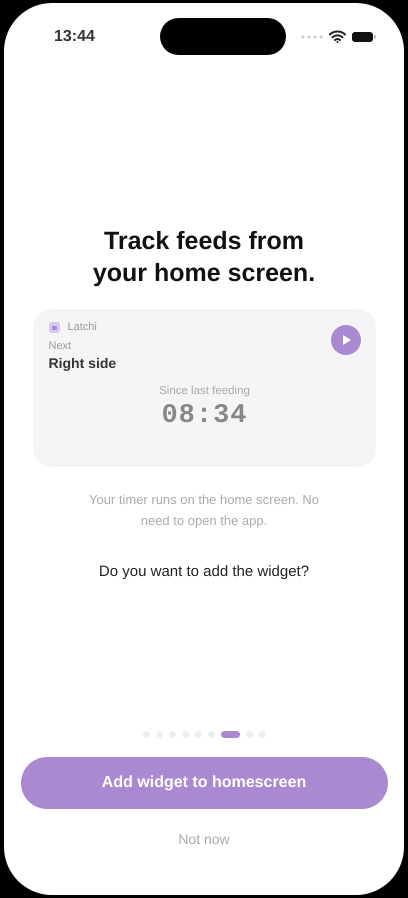 This screenshot has height=898, width=408. What do you see at coordinates (204, 571) in the screenshot?
I see `question-text: Do you want to add the widget?` at bounding box center [204, 571].